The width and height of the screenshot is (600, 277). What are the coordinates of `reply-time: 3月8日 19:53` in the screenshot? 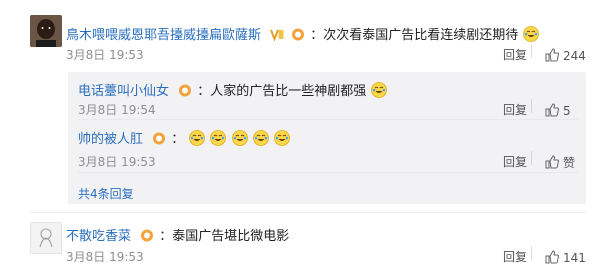 It's located at (117, 162).